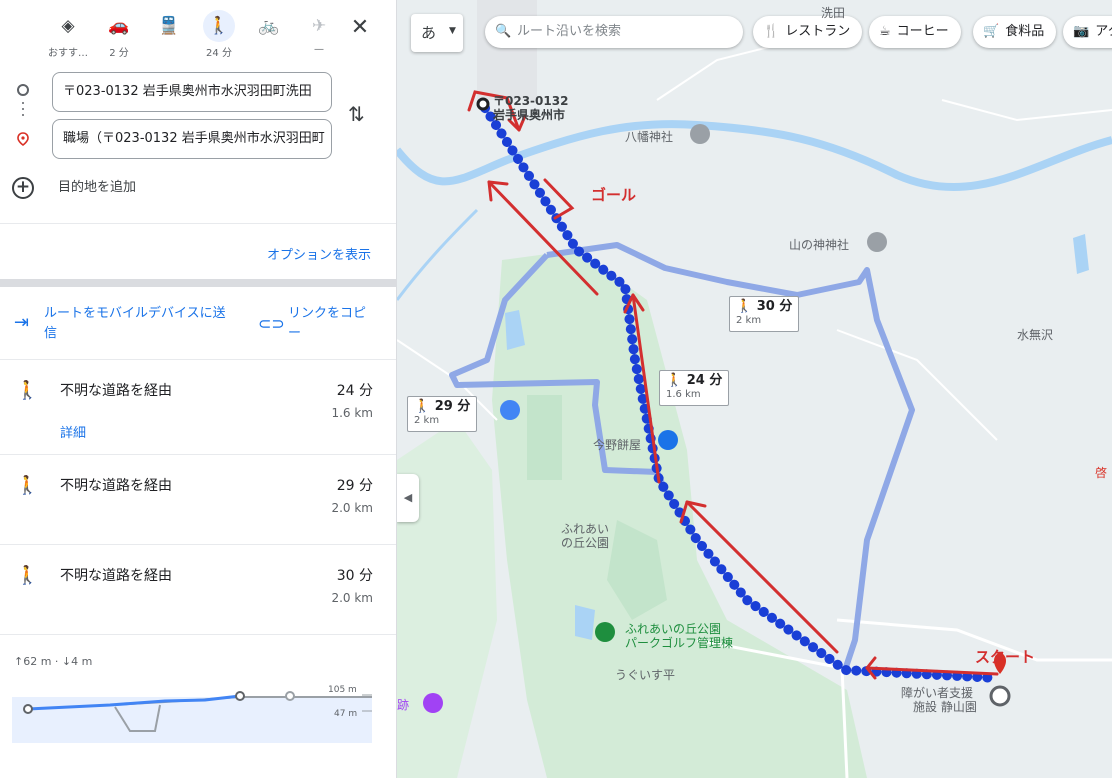  I want to click on origin-city-label: 岩手県奥州市, so click(529, 115).